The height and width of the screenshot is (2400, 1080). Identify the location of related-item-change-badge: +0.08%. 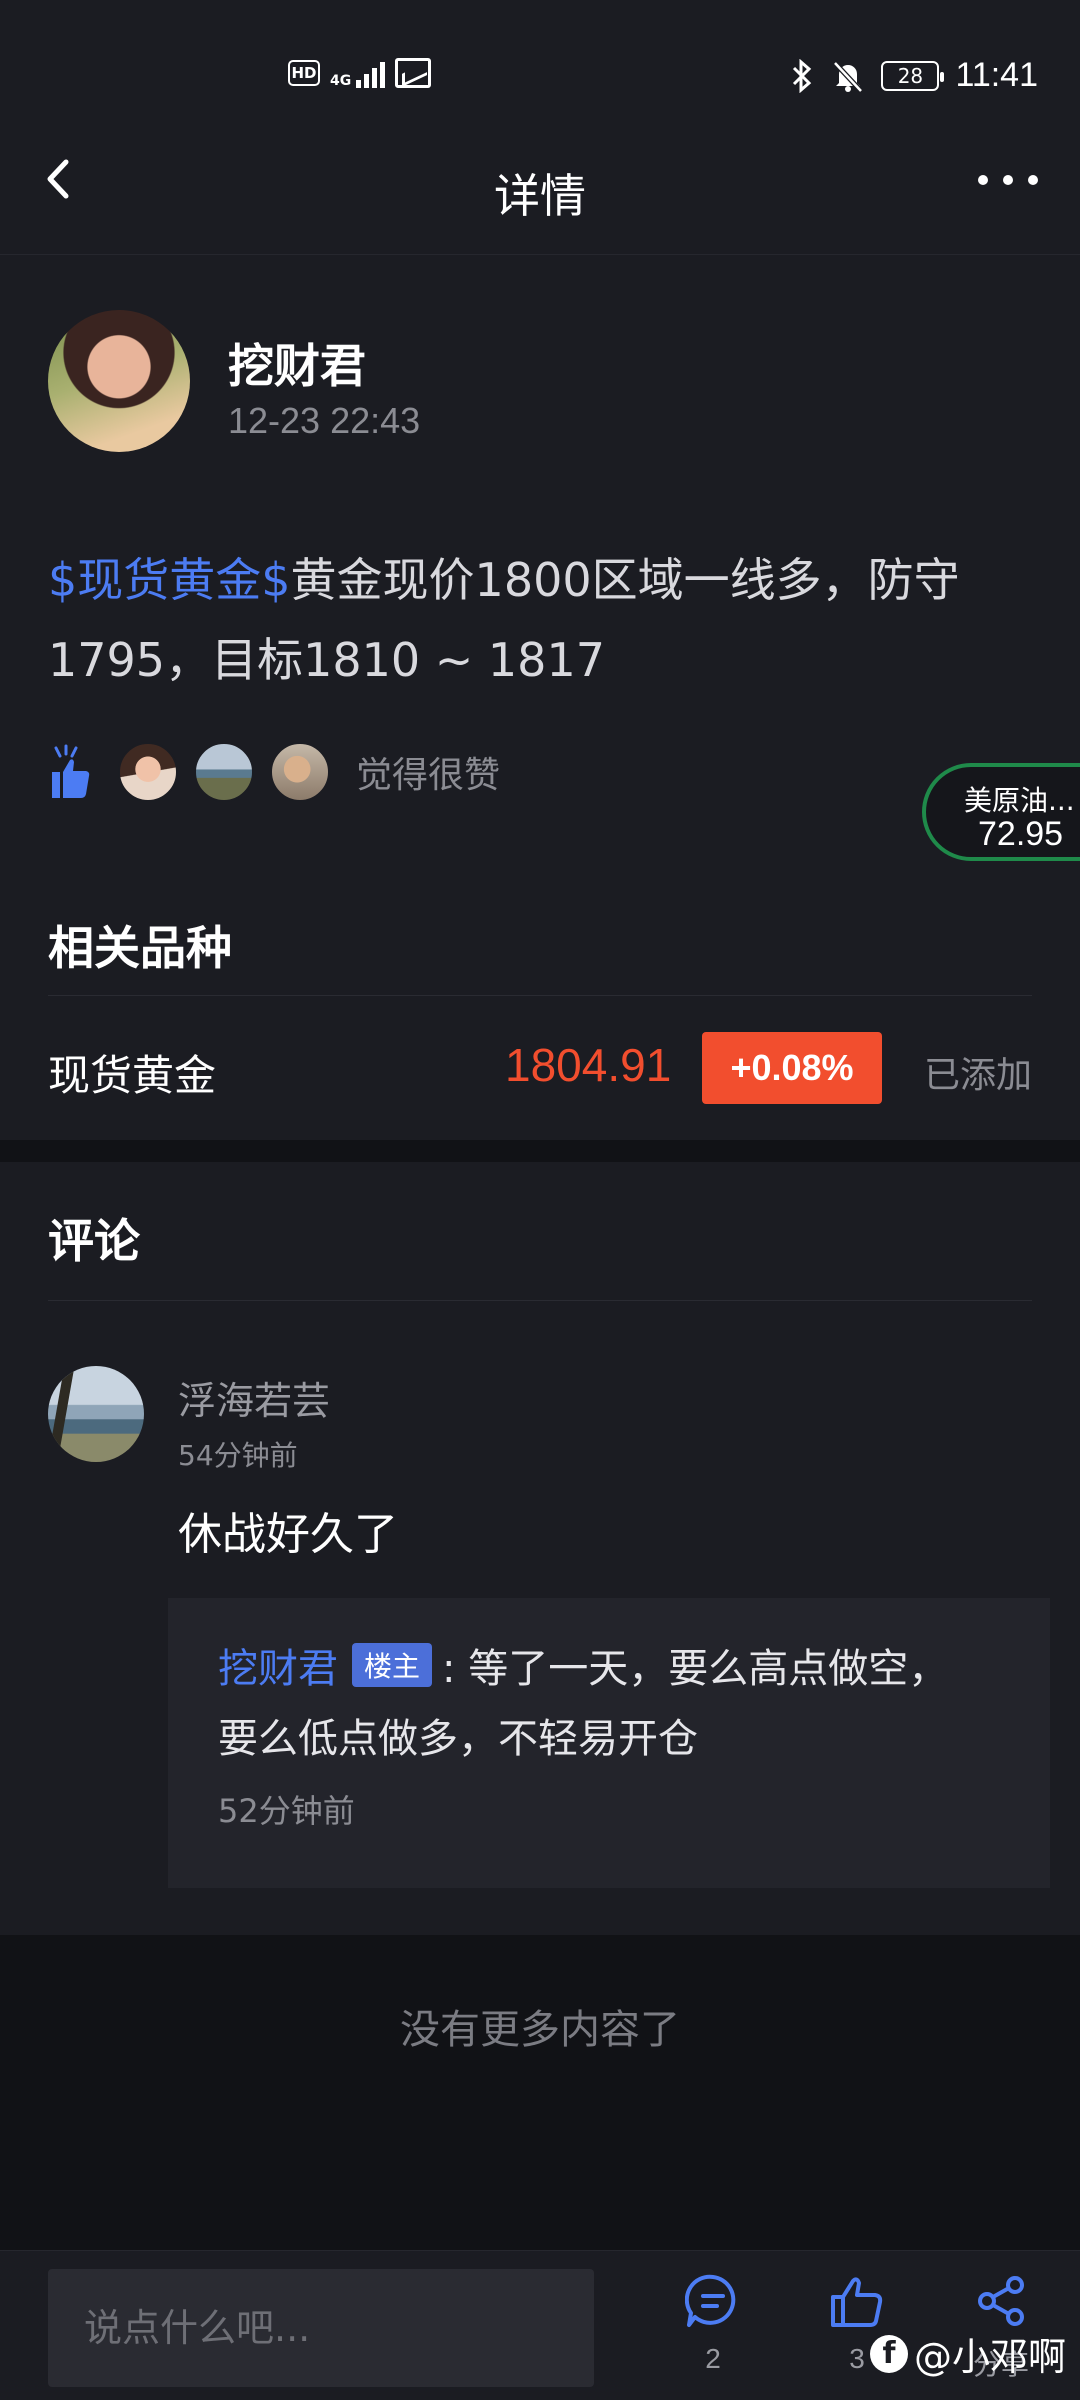
(792, 1068).